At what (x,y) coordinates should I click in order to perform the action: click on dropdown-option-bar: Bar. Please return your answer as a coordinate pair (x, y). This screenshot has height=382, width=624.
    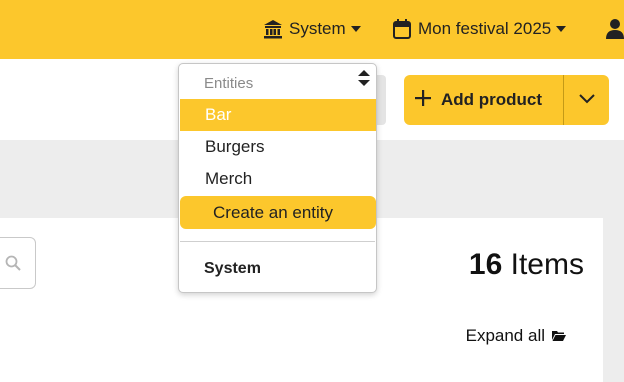
    Looking at the image, I should click on (278, 115).